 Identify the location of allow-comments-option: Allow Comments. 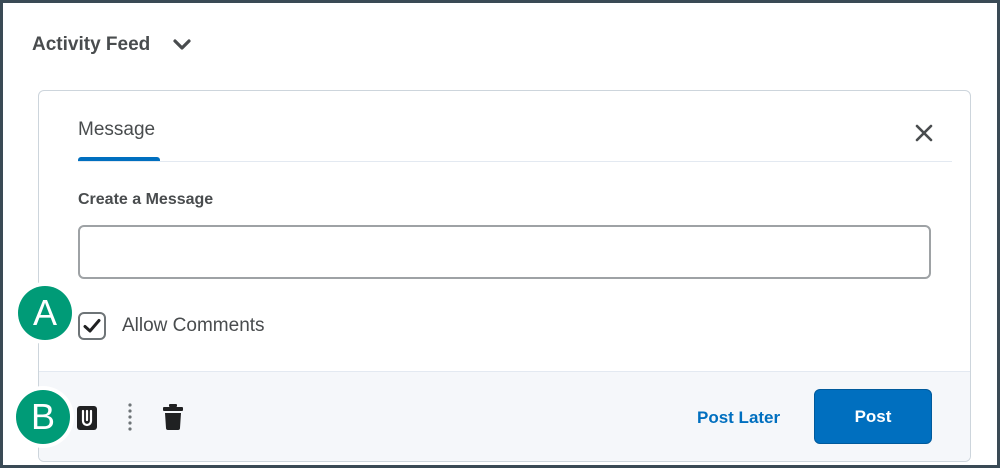
(171, 326).